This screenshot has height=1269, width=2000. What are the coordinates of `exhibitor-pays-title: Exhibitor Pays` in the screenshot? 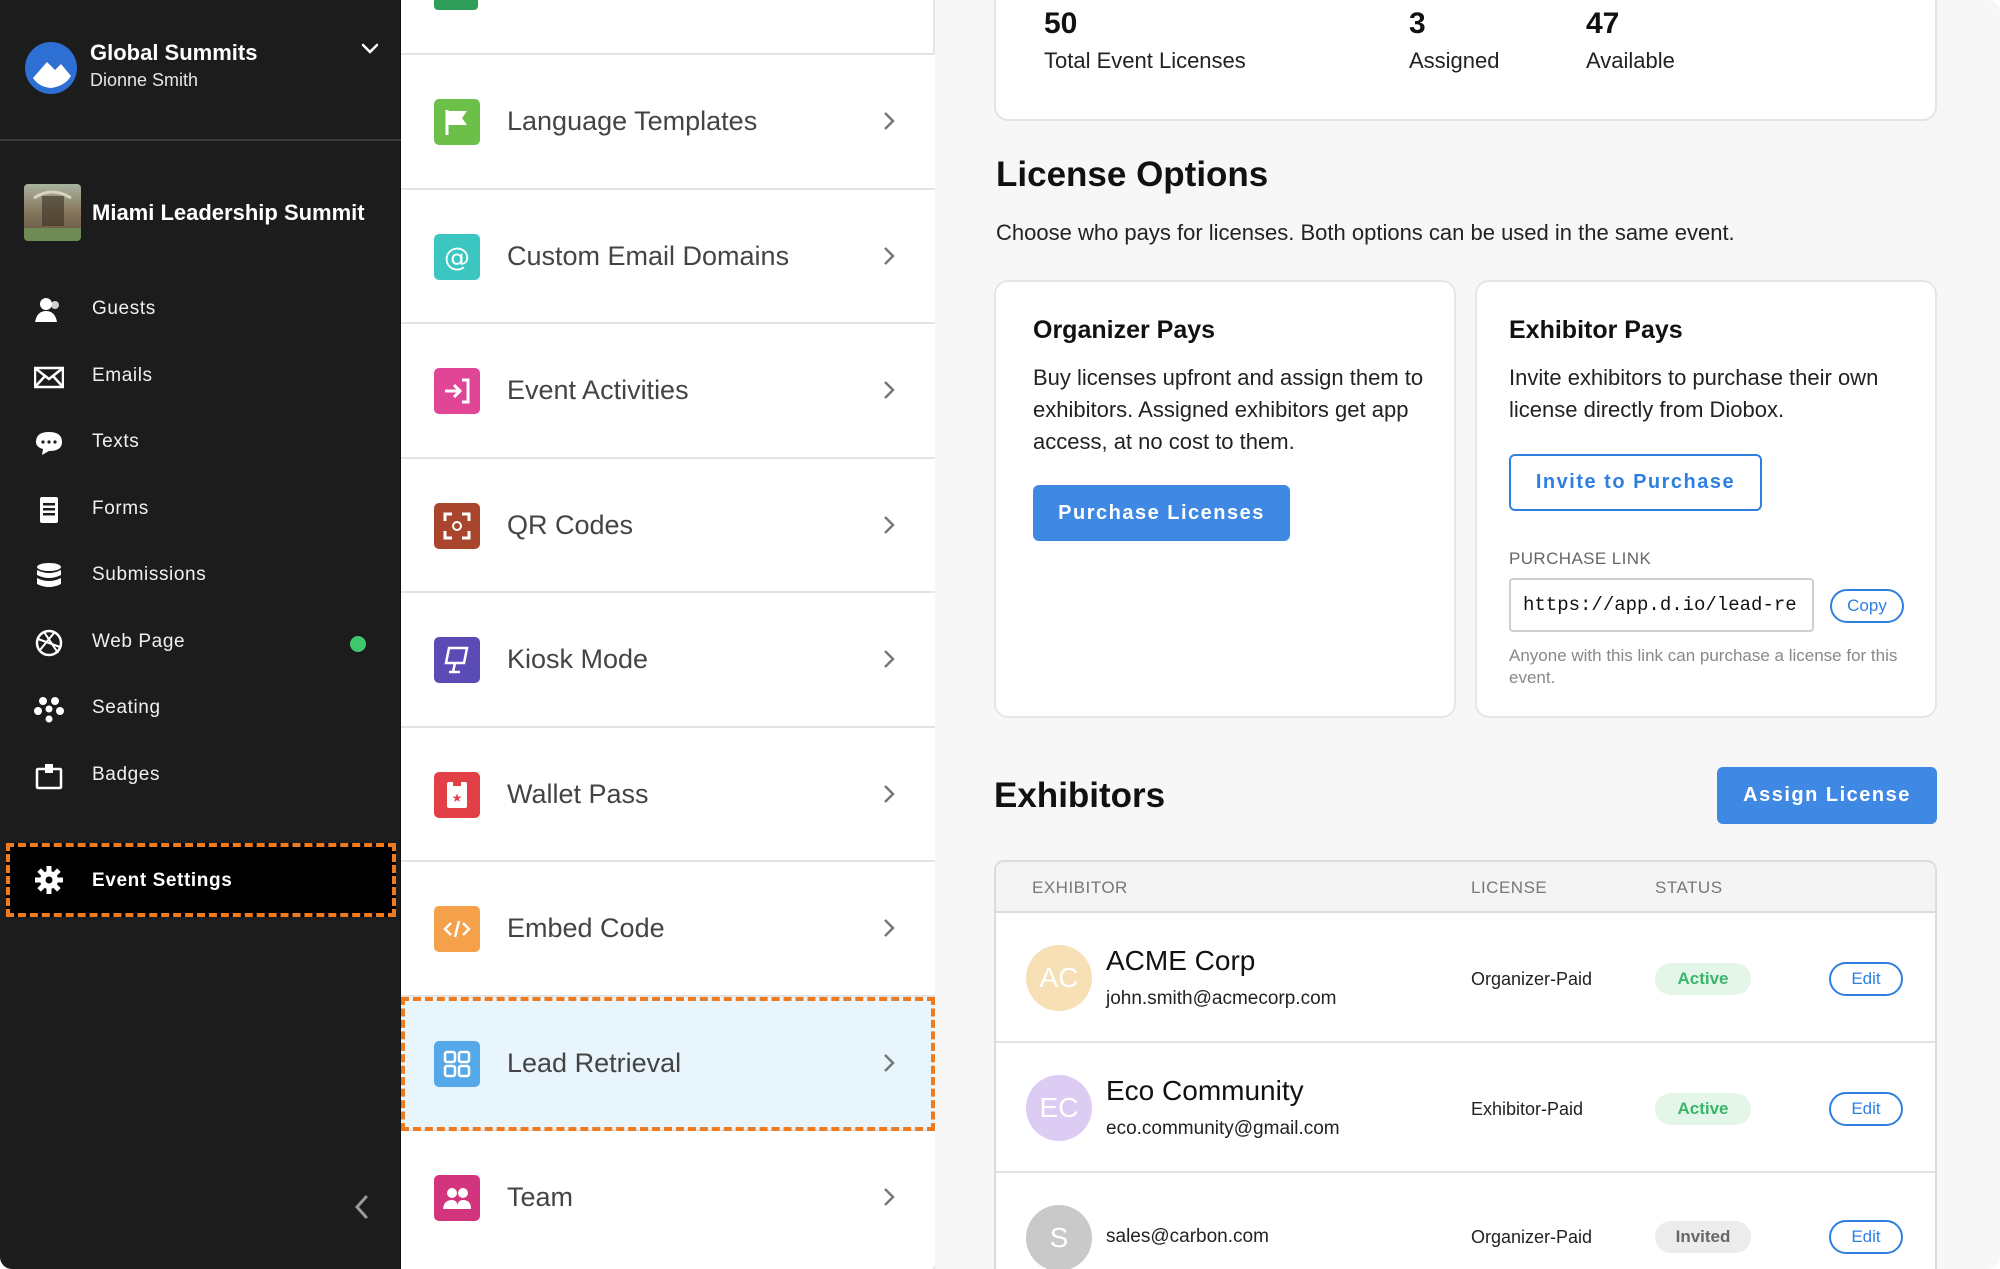 It's located at (1596, 330).